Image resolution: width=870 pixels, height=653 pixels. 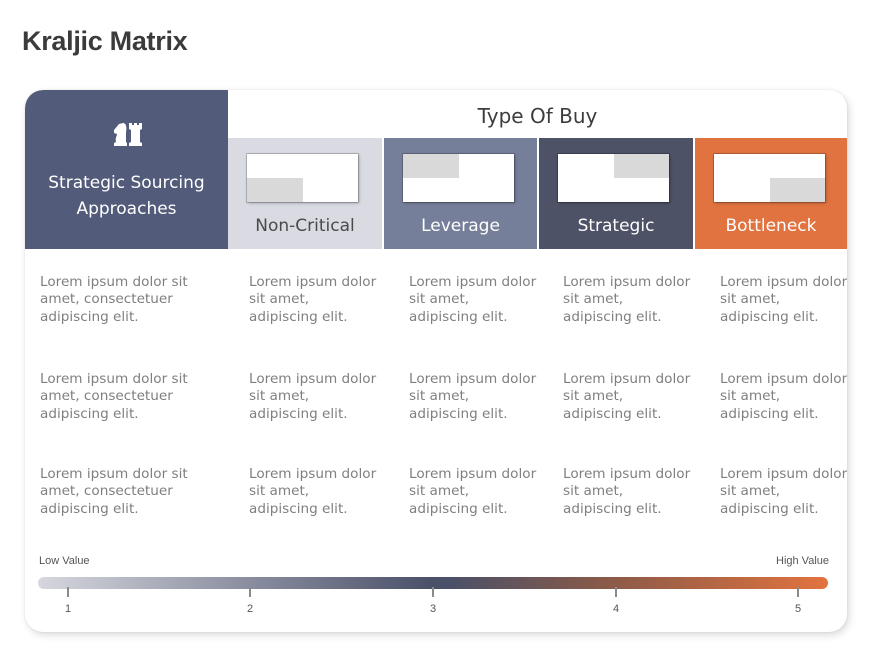 What do you see at coordinates (105, 41) in the screenshot?
I see `page-title: Kraljic Matrix` at bounding box center [105, 41].